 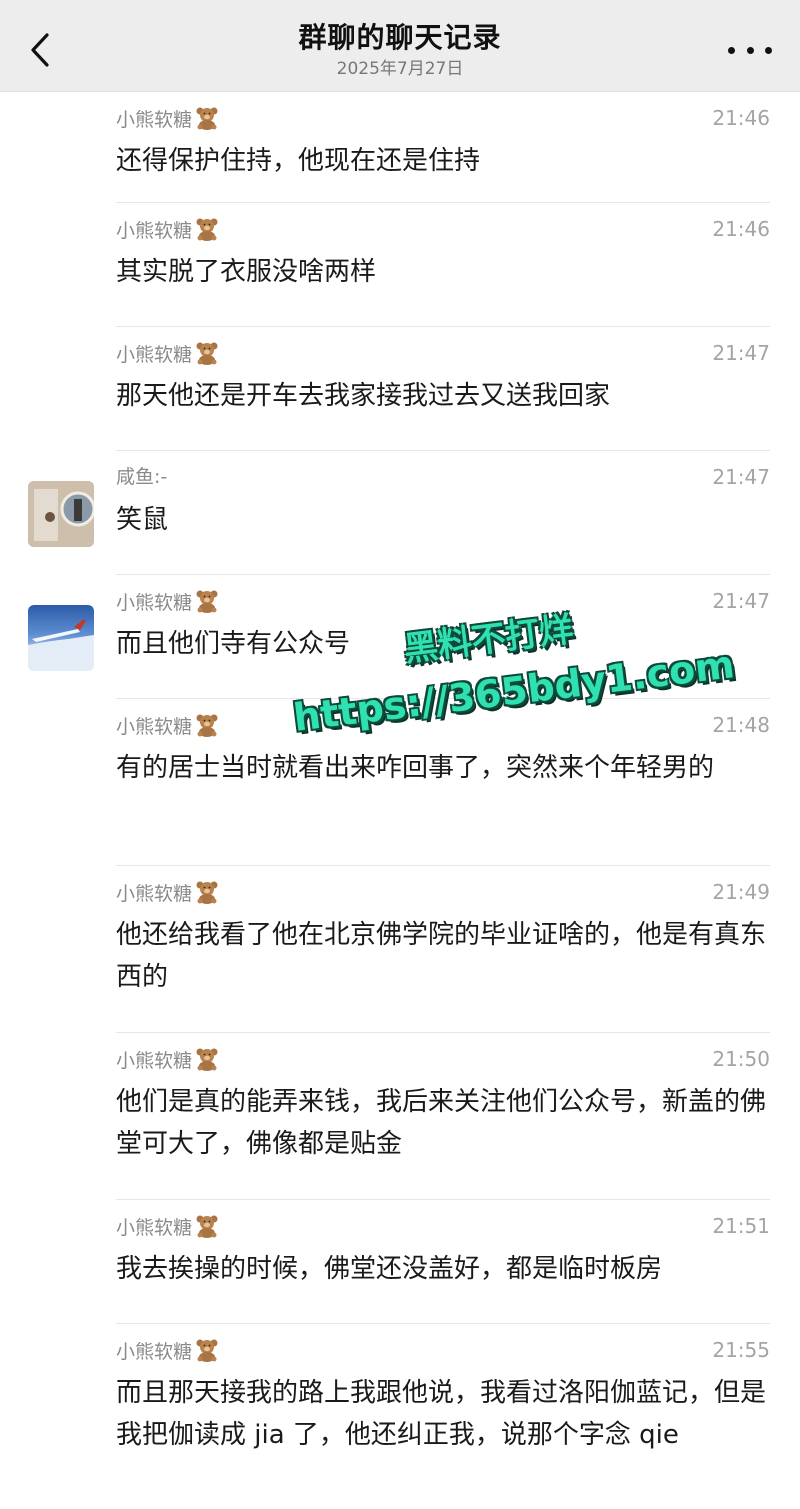 I want to click on message-item: 小熊软糖 21:49 他还给我看了他在北京佛学院的毕业证啥的，他是有真东西的, so click(x=443, y=949).